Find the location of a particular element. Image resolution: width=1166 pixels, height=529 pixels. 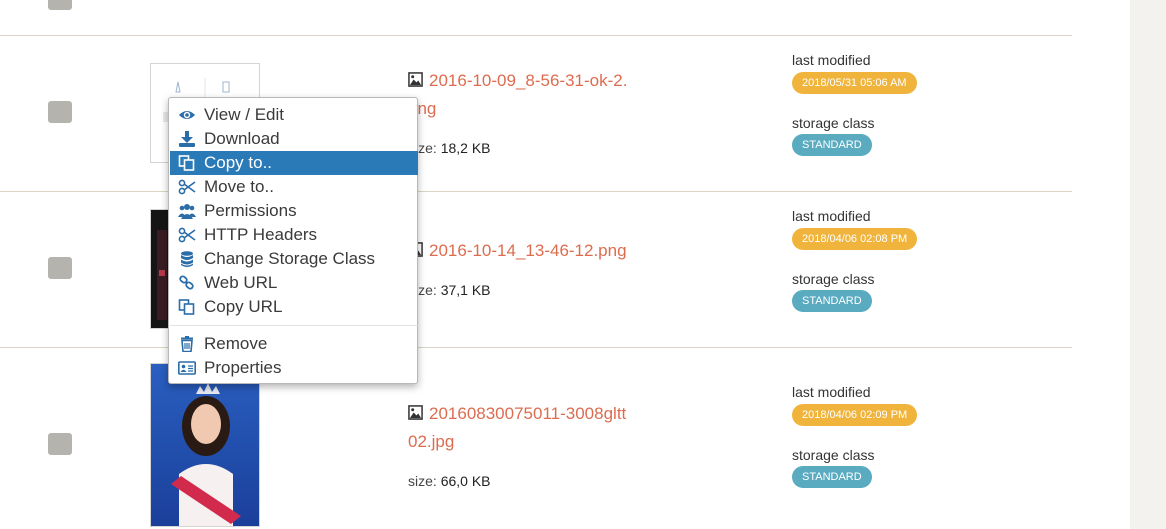

right-gutter is located at coordinates (1148, 264).